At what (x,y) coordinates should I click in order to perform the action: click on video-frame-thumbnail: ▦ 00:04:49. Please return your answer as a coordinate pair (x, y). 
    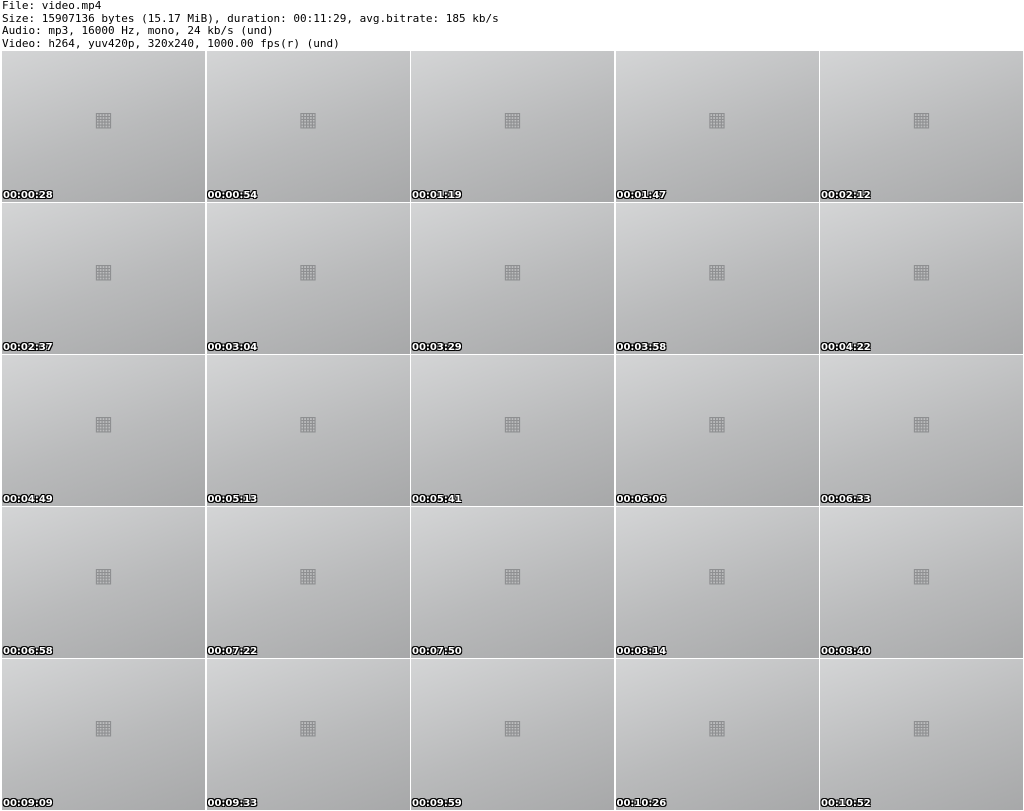
    Looking at the image, I should click on (103, 430).